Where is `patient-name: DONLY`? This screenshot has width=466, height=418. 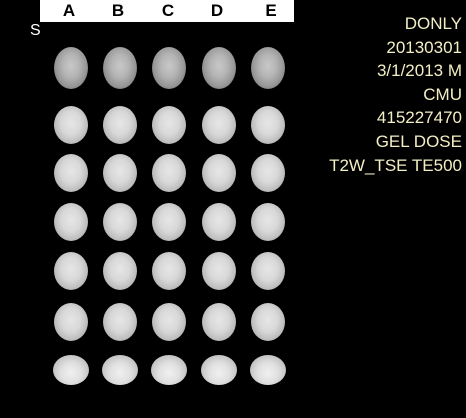
patient-name: DONLY is located at coordinates (433, 23).